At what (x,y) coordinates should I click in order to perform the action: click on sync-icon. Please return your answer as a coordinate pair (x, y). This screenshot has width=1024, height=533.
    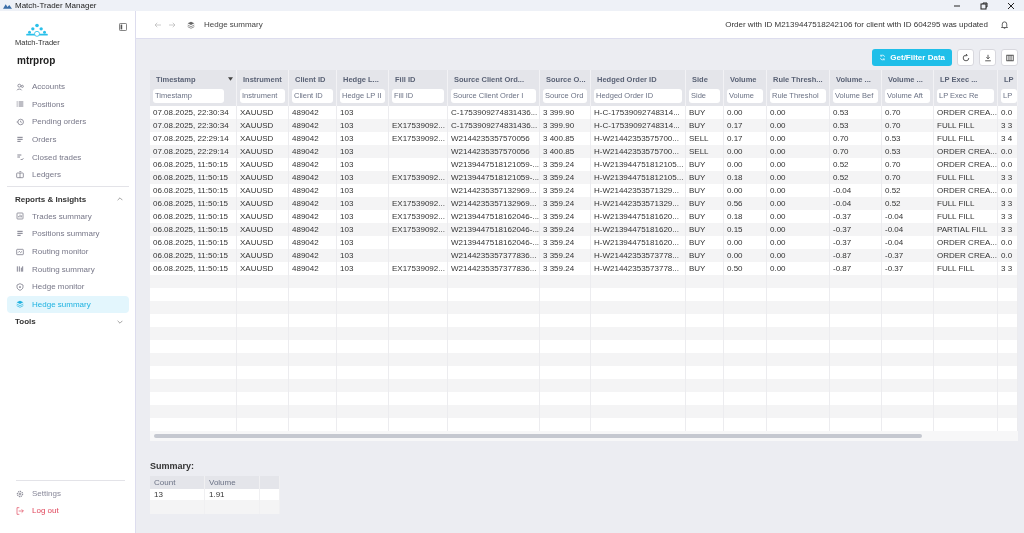
    Looking at the image, I should click on (883, 57).